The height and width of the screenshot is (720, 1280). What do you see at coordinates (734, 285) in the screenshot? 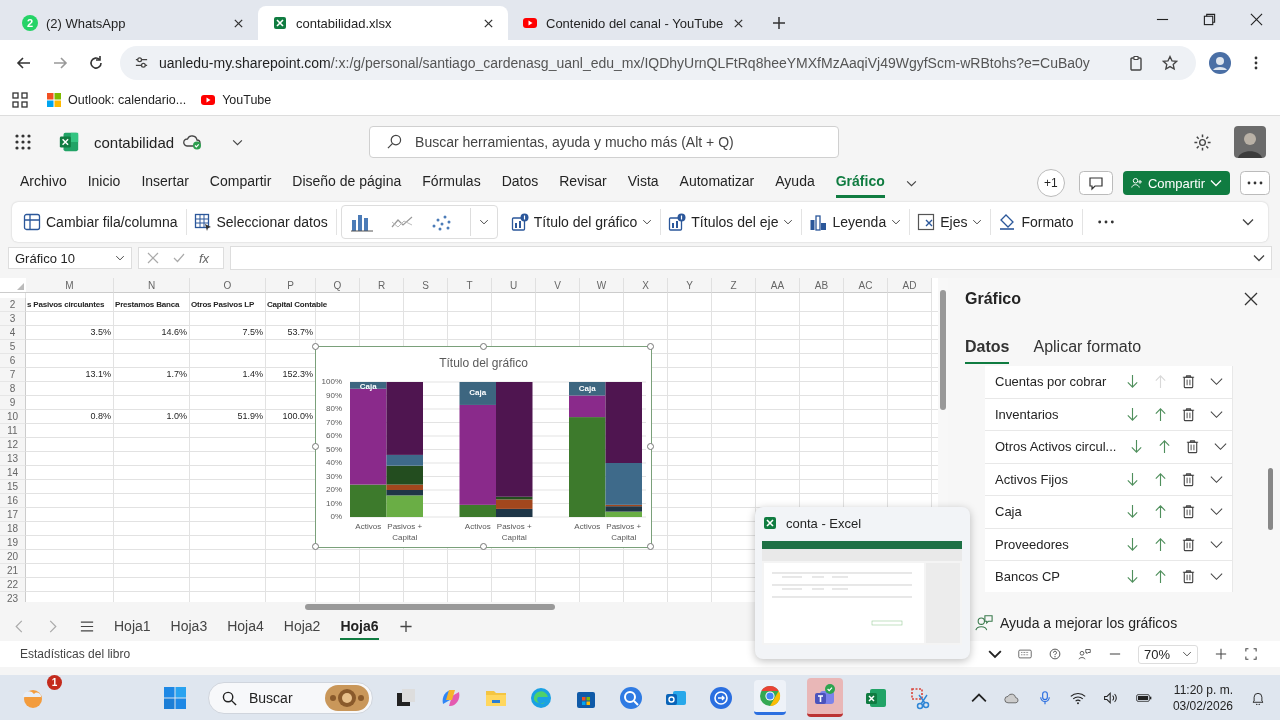
I see `column-header: Z` at bounding box center [734, 285].